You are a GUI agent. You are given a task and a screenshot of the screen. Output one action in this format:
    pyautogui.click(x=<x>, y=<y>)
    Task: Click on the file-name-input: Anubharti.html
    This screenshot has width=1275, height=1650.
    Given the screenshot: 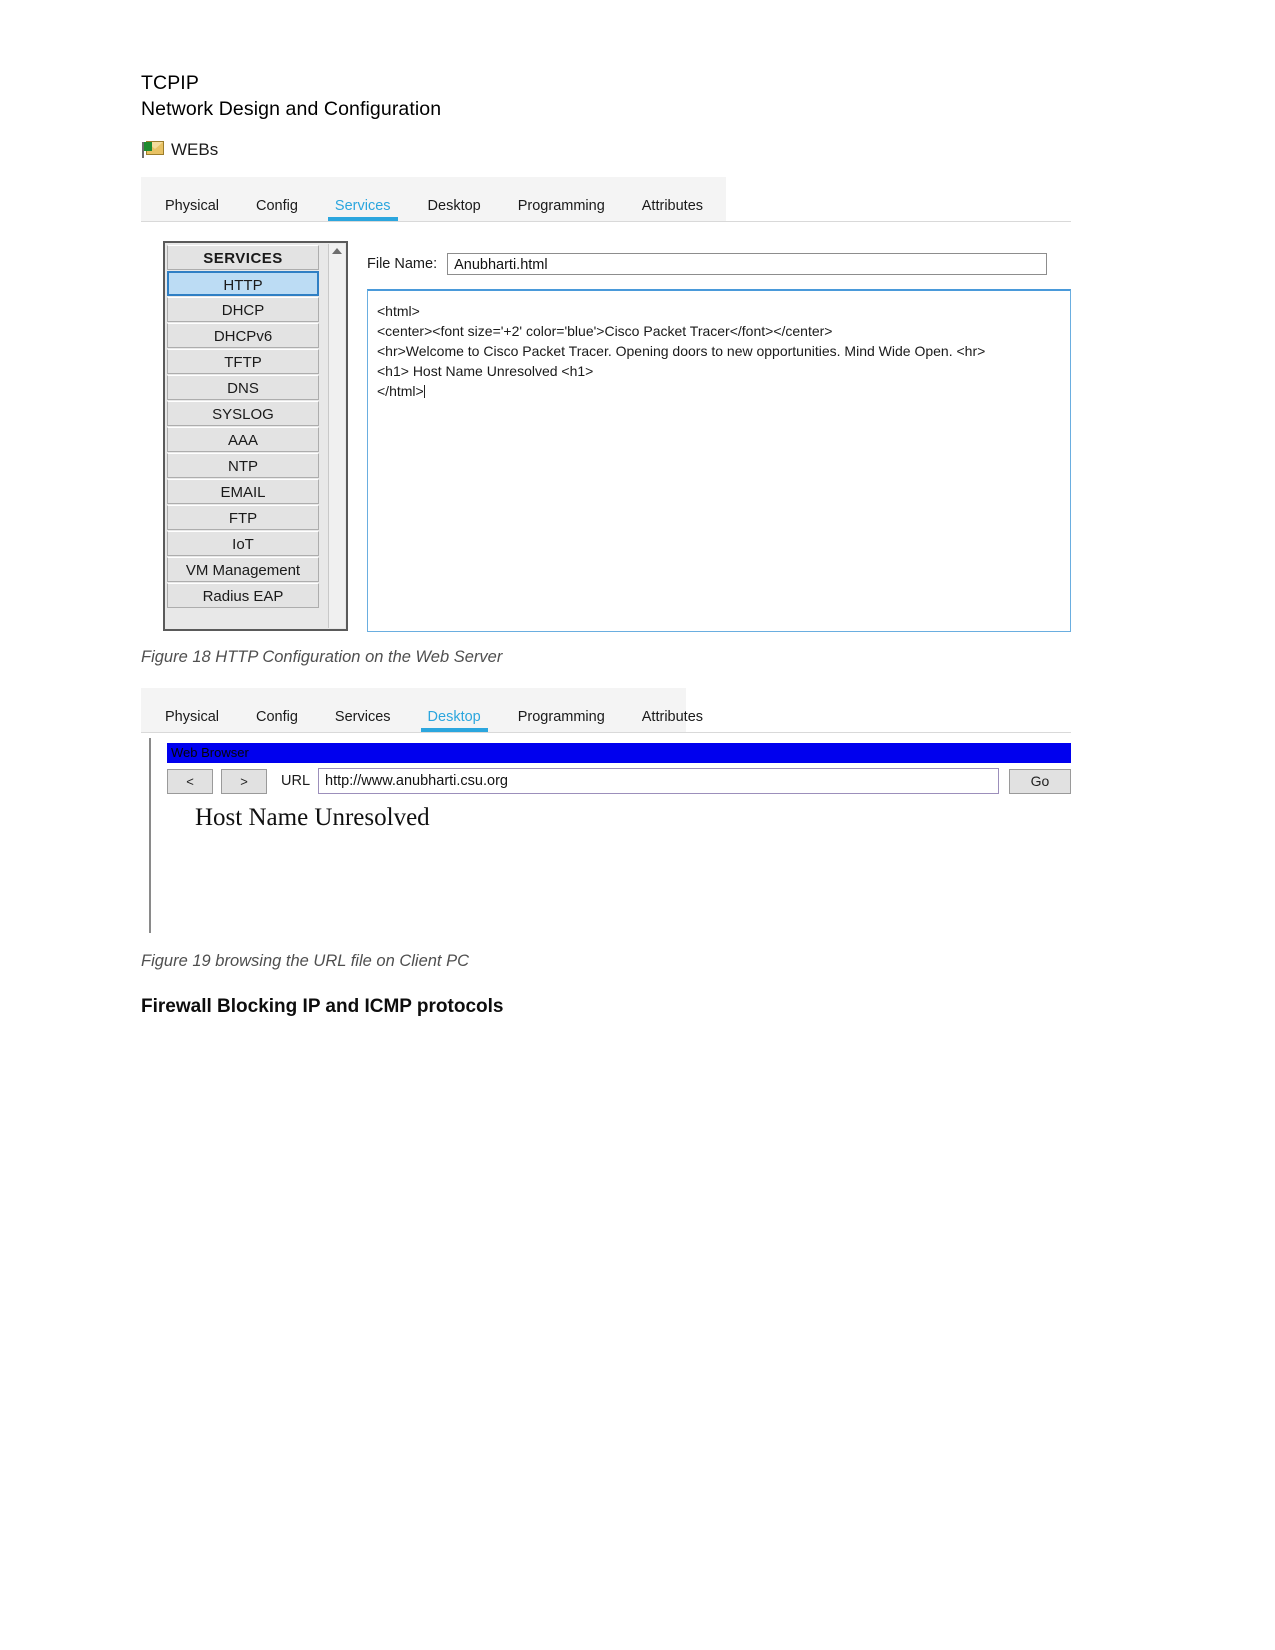 What is the action you would take?
    pyautogui.click(x=747, y=264)
    